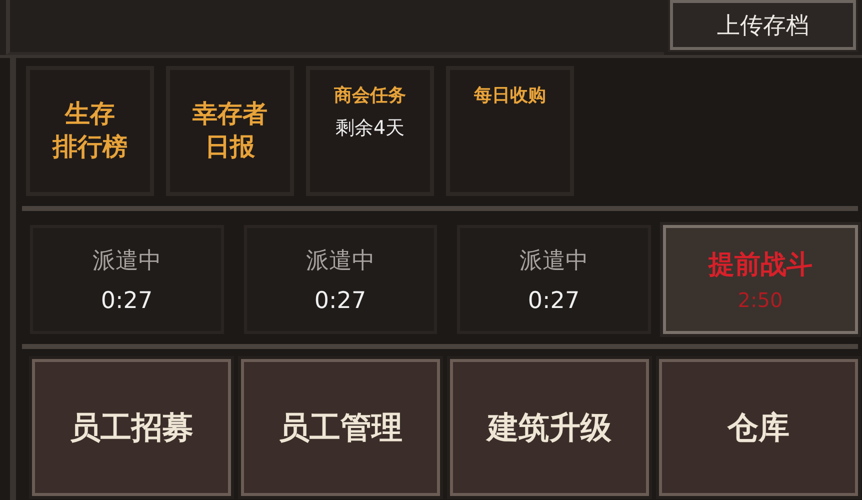 The width and height of the screenshot is (862, 500). What do you see at coordinates (758, 427) in the screenshot?
I see `menu-button: 仓库` at bounding box center [758, 427].